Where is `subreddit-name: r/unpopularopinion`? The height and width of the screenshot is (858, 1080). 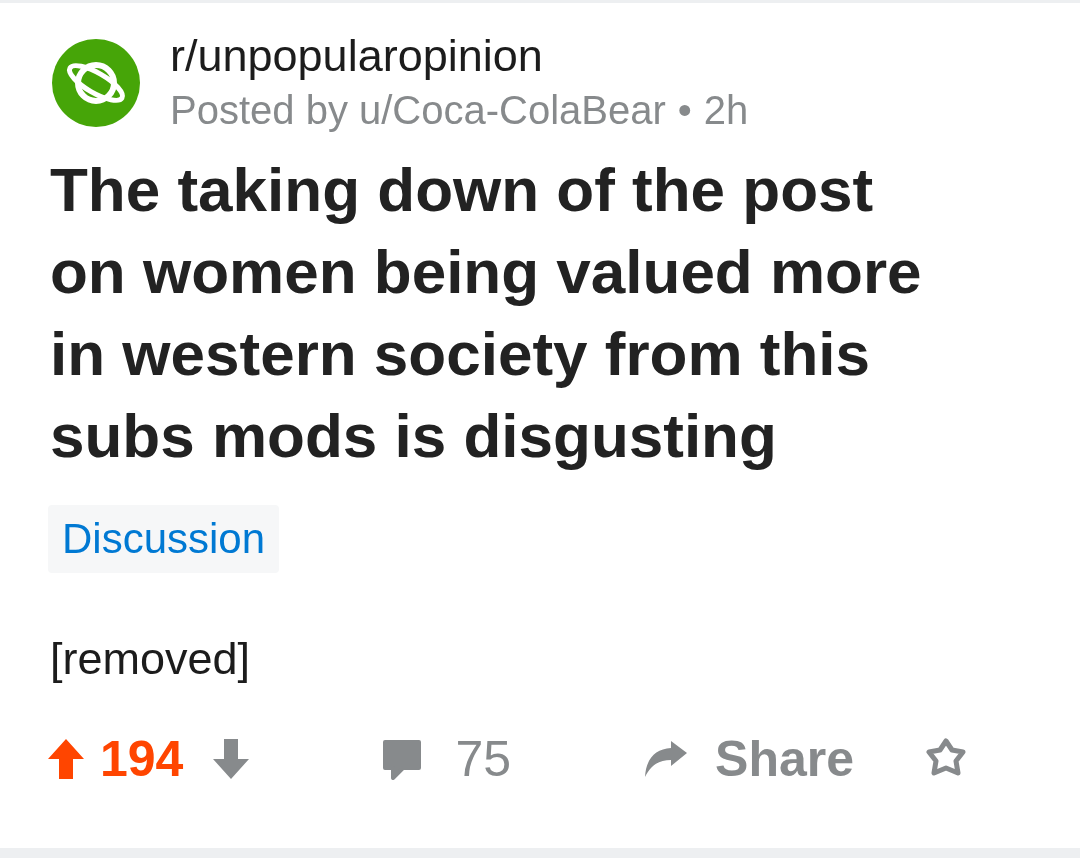
subreddit-name: r/unpopularopinion is located at coordinates (459, 56).